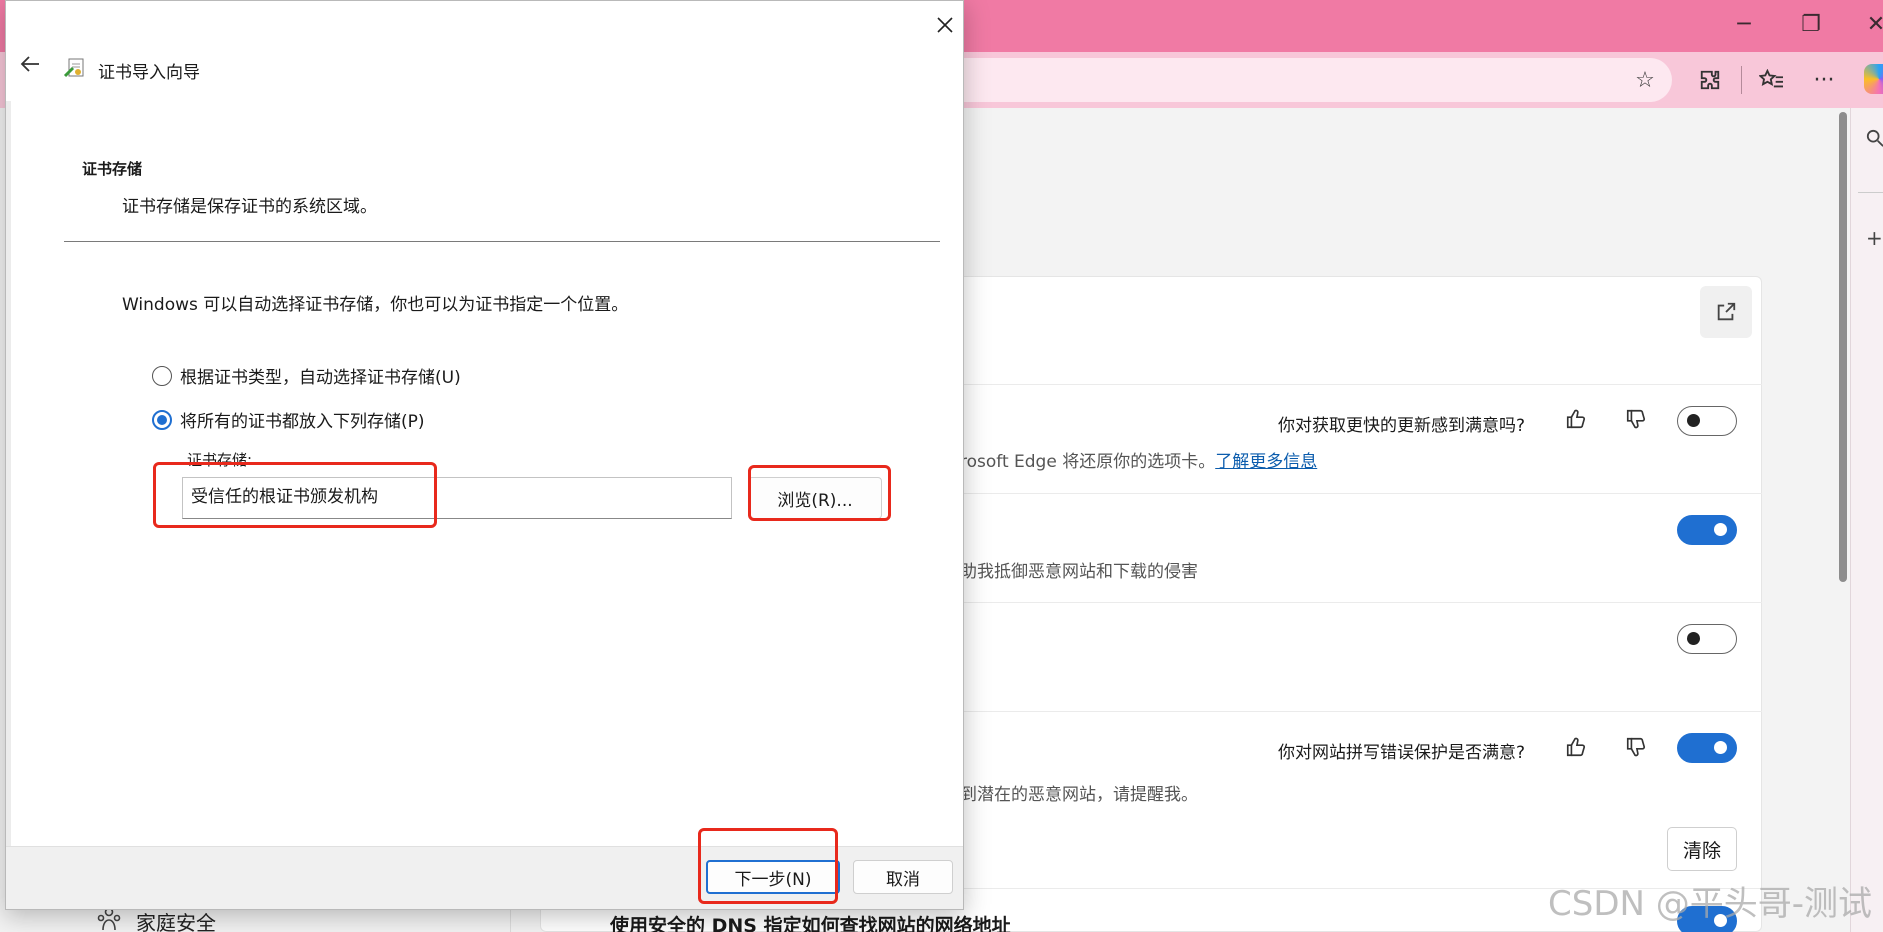 This screenshot has height=932, width=1883. Describe the element at coordinates (1843, 347) in the screenshot. I see `scrollbar-thumb` at that location.